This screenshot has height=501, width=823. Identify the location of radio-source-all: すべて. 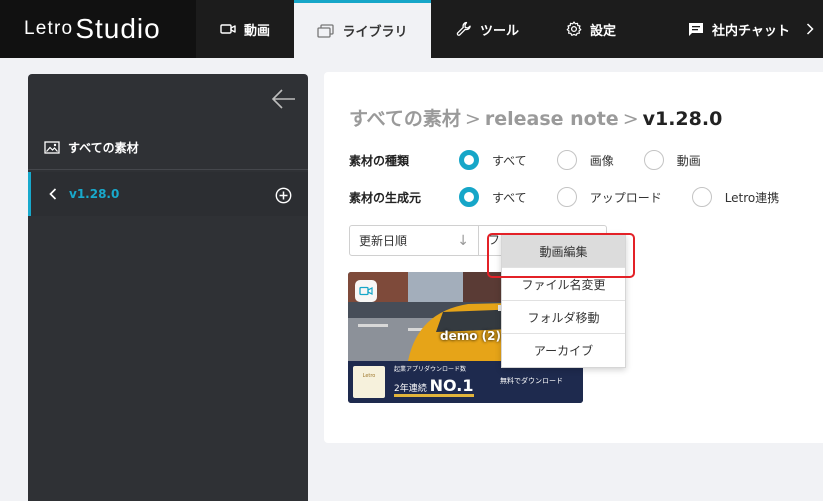
(493, 197).